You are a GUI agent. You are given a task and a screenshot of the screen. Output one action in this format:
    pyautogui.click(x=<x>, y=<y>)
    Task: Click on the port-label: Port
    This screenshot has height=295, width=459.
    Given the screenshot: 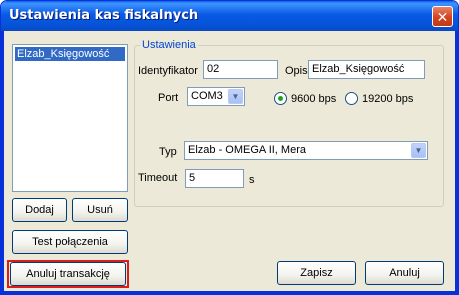 What is the action you would take?
    pyautogui.click(x=168, y=98)
    